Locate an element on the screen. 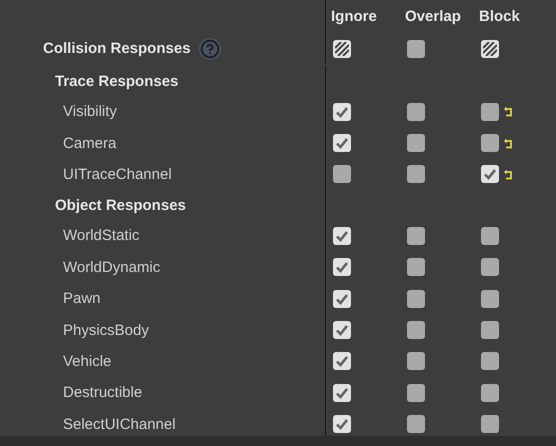 Image resolution: width=556 pixels, height=446 pixels. row-label: Visibility is located at coordinates (90, 111).